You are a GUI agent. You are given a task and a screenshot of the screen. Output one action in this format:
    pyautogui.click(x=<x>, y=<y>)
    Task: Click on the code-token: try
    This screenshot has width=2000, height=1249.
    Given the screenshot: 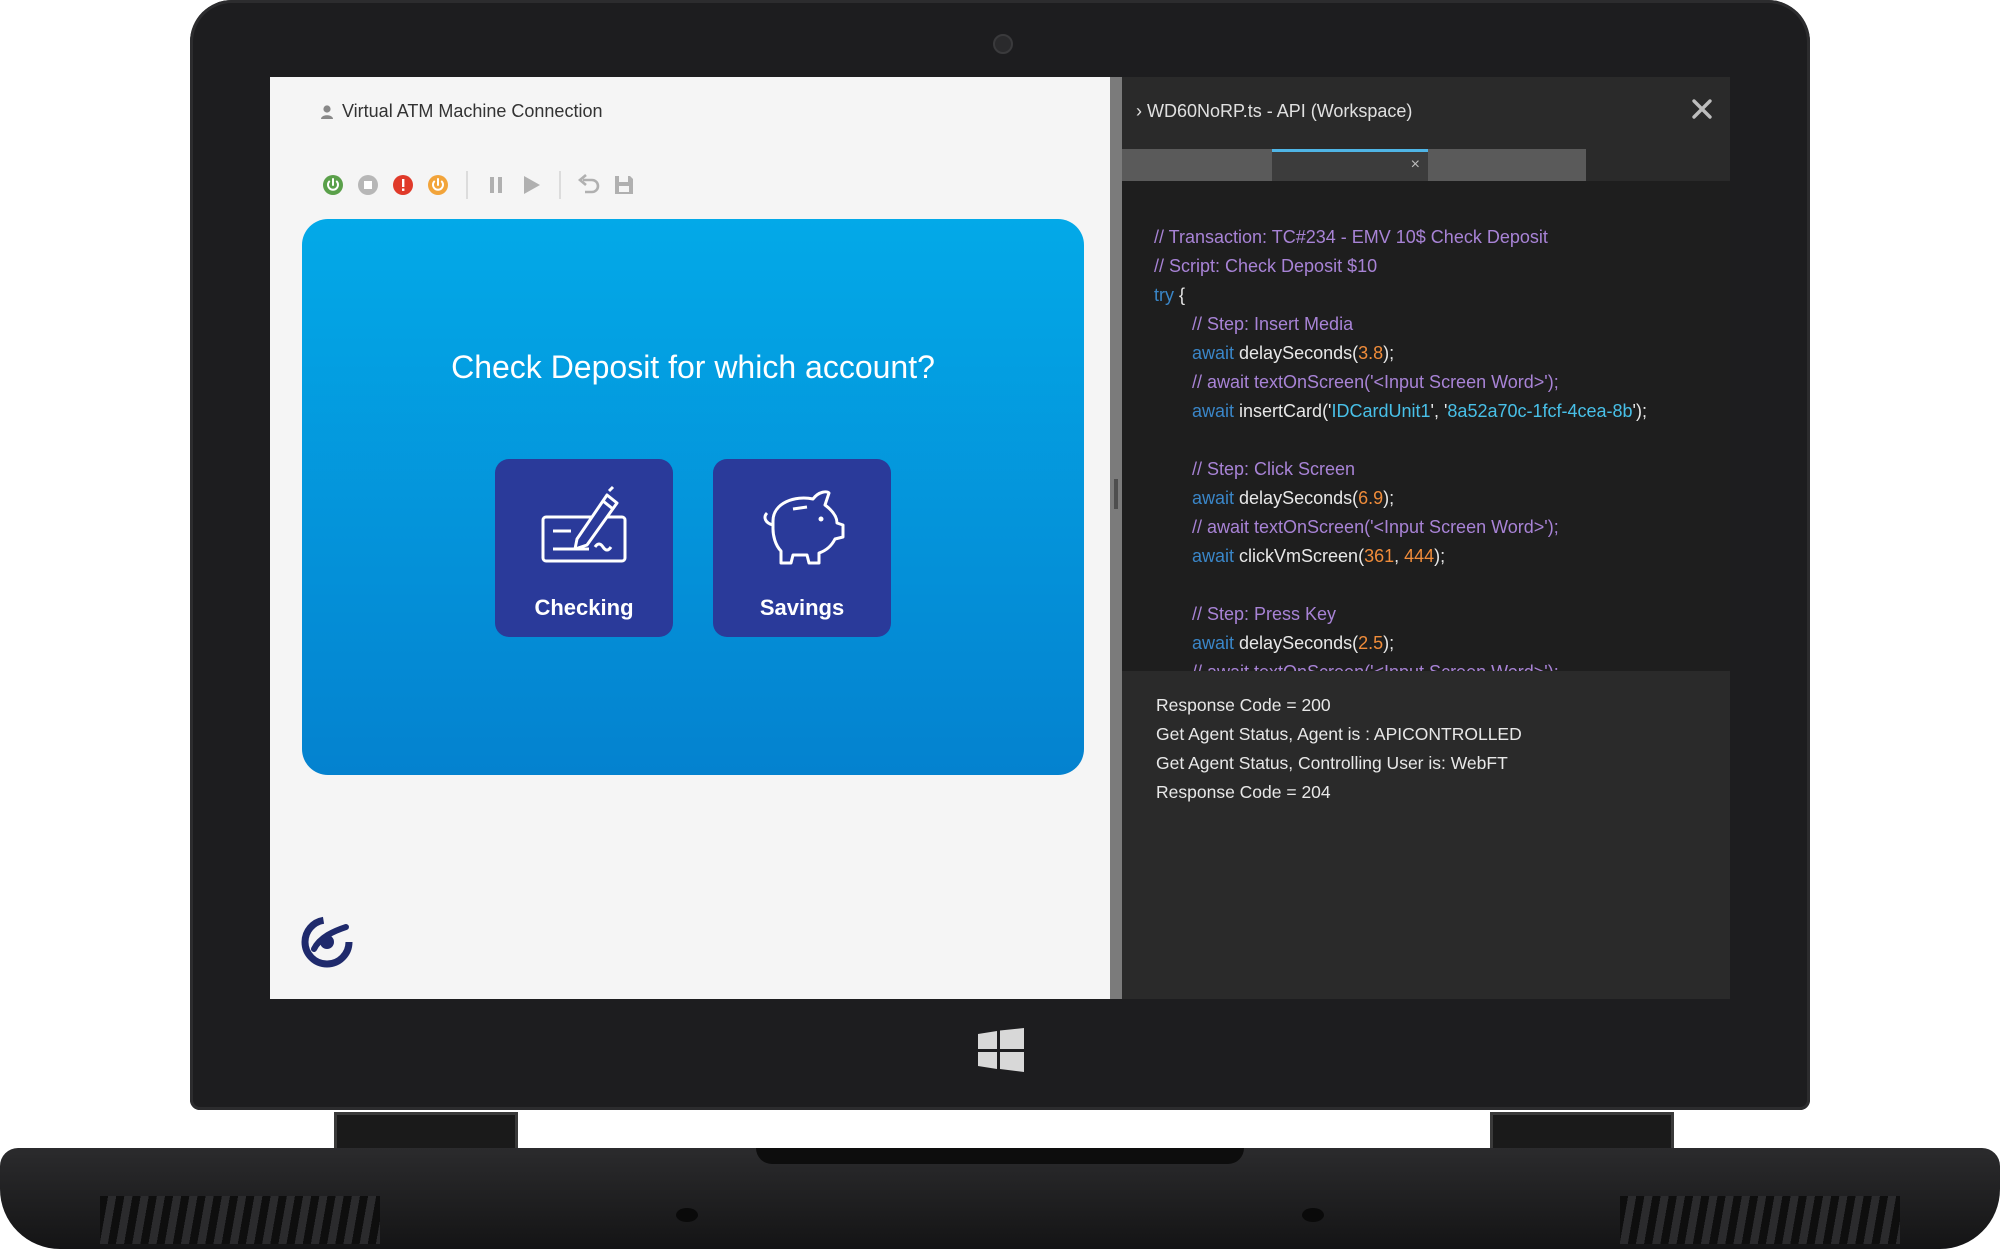 What is the action you would take?
    pyautogui.click(x=1164, y=295)
    